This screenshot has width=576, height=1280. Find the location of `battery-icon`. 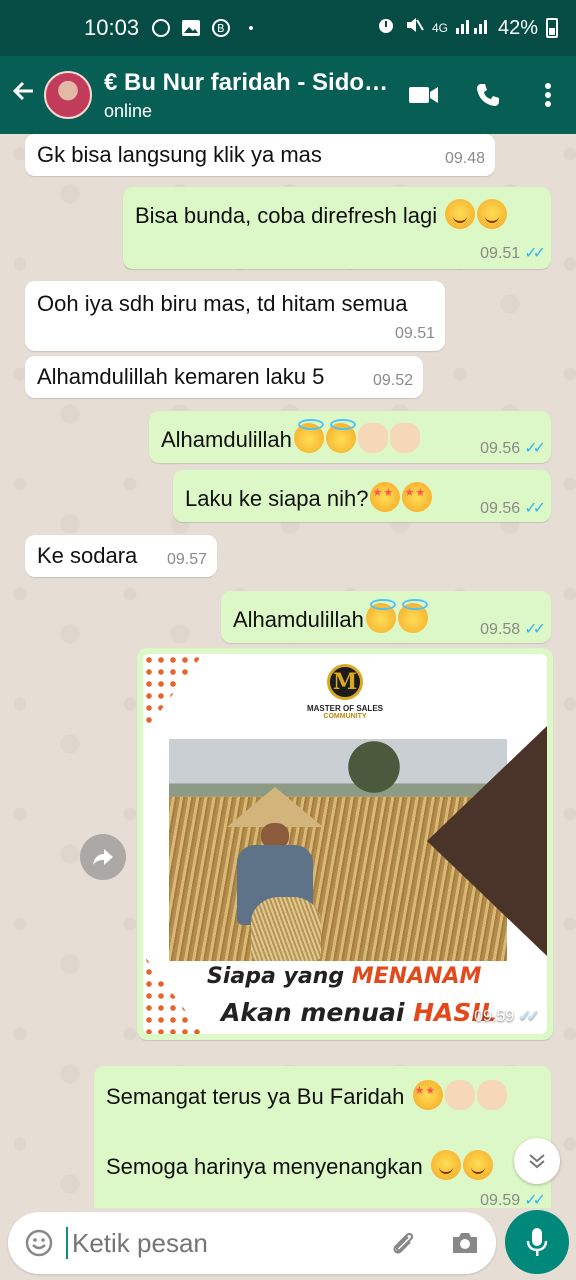

battery-icon is located at coordinates (552, 28).